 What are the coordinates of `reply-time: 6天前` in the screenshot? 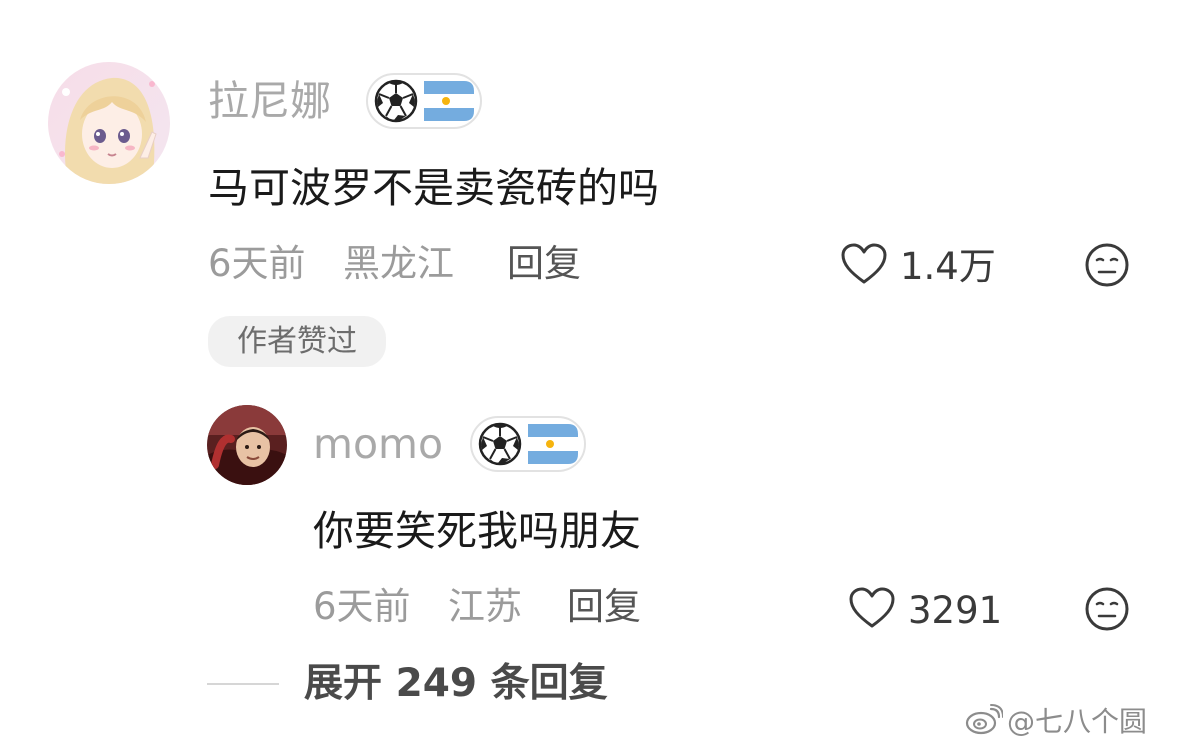 It's located at (362, 606).